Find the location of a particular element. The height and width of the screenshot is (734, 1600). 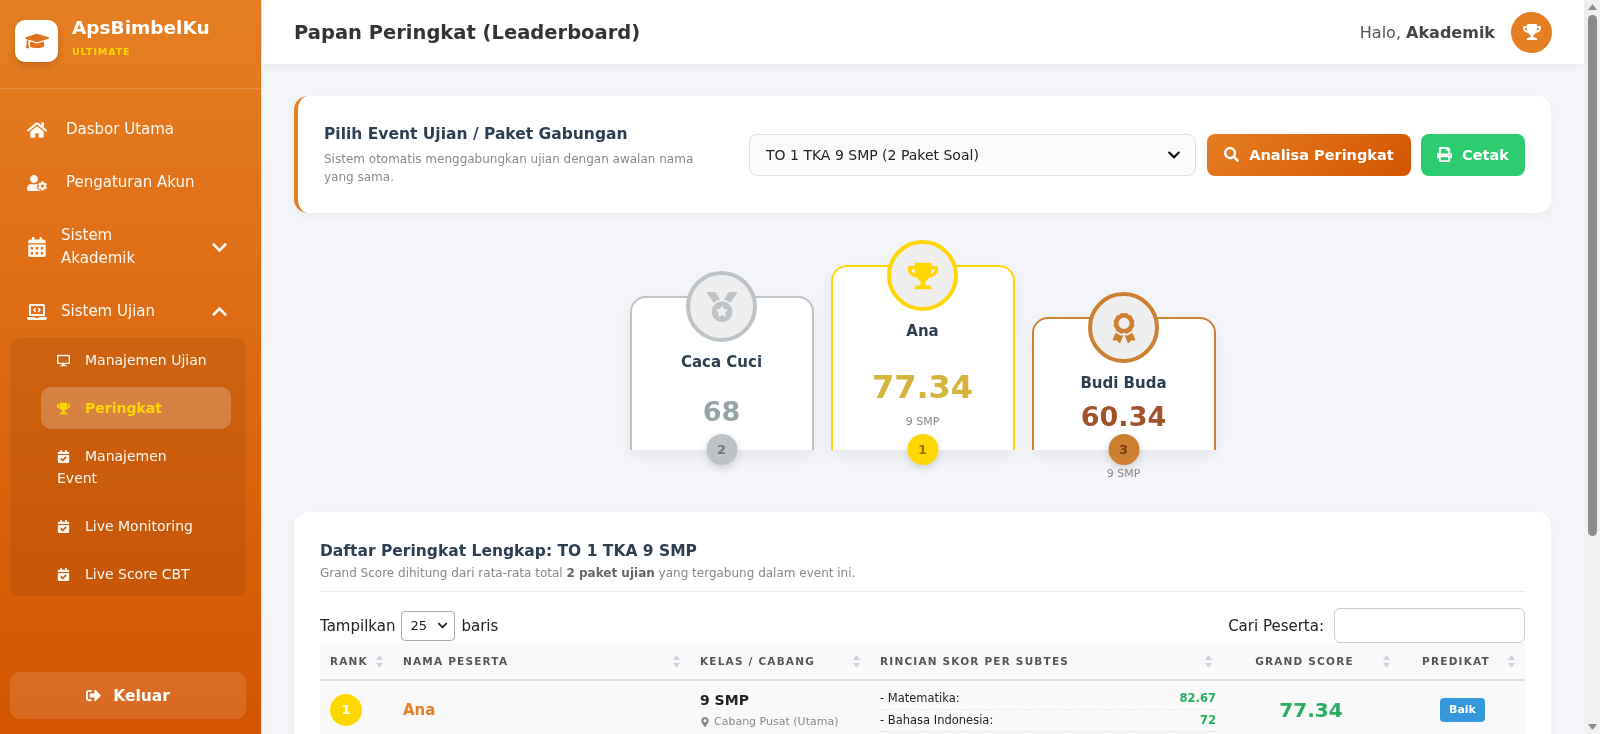

page-title: Papan Peringkat (Leaderboard) is located at coordinates (467, 32).